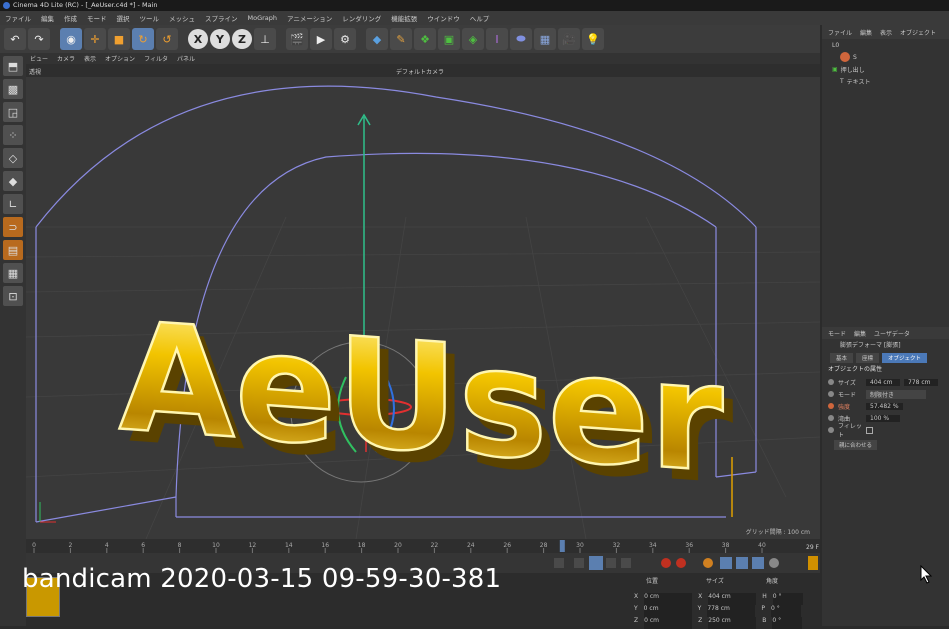 The height and width of the screenshot is (629, 949). Describe the element at coordinates (860, 333) in the screenshot. I see `attr-menu-edit: 編集` at that location.